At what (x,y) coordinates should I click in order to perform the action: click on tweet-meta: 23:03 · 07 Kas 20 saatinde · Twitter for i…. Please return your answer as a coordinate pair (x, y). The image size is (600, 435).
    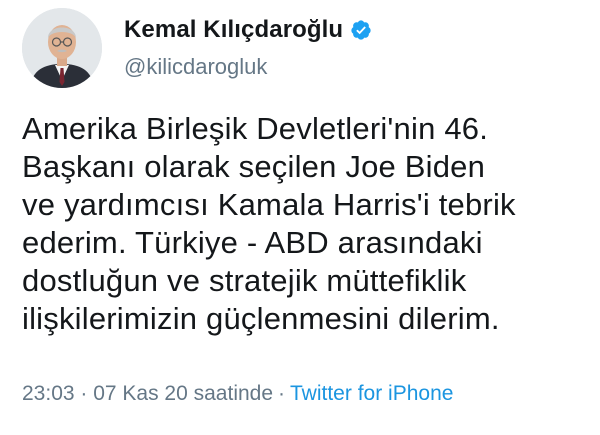
    Looking at the image, I should click on (237, 394).